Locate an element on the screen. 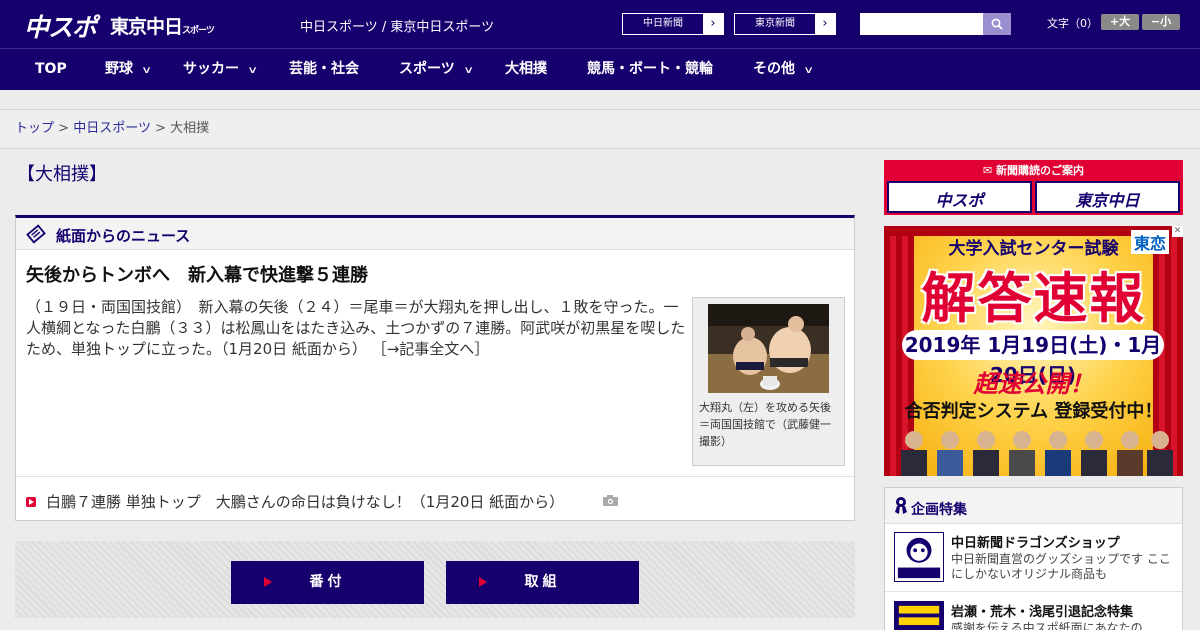 Image resolution: width=1200 pixels, height=630 pixels. tokyo-shimbun-link: 東京新聞 › is located at coordinates (785, 24).